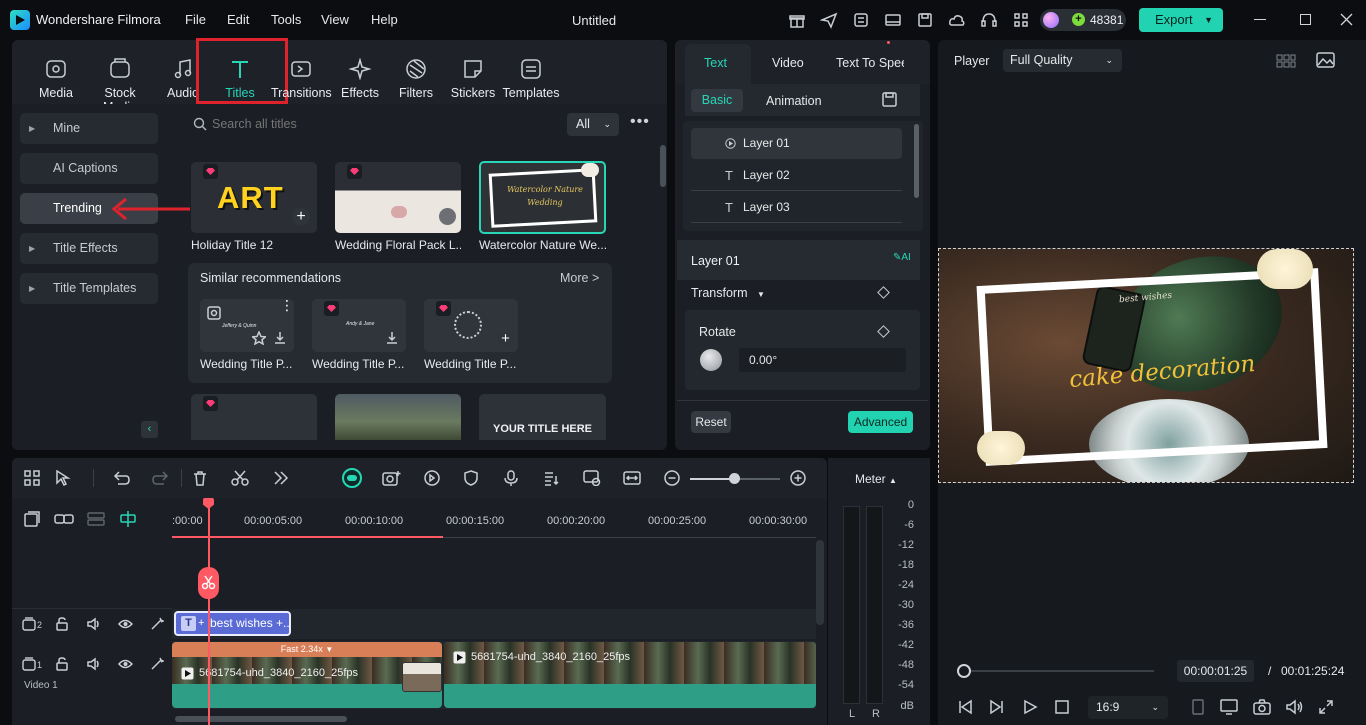 The height and width of the screenshot is (725, 1366). I want to click on audio-stretch-icon, so click(552, 478).